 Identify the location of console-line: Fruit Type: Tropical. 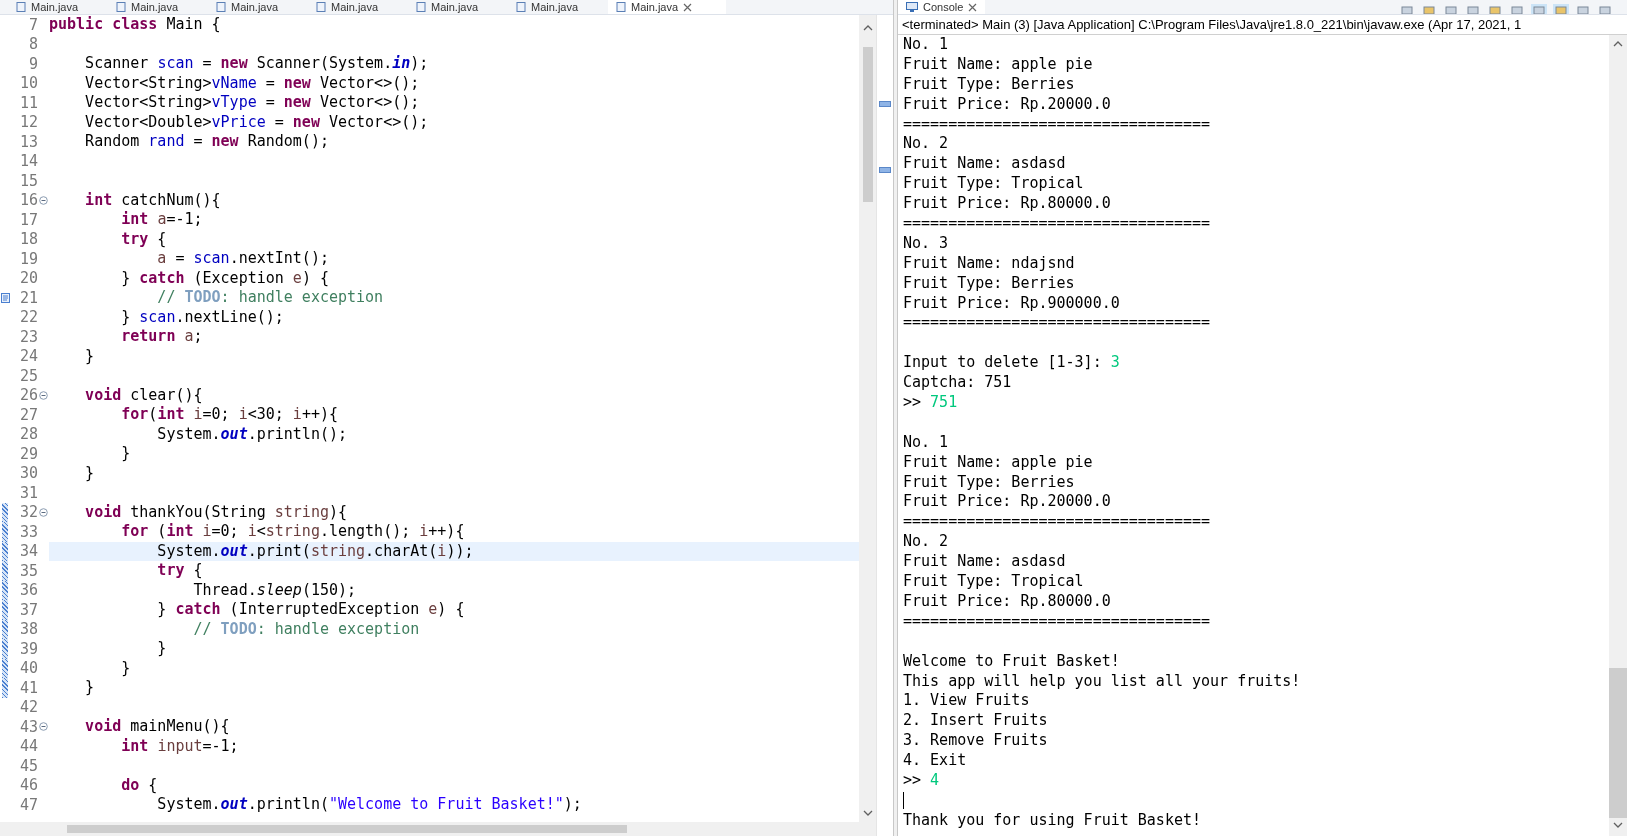
(993, 184).